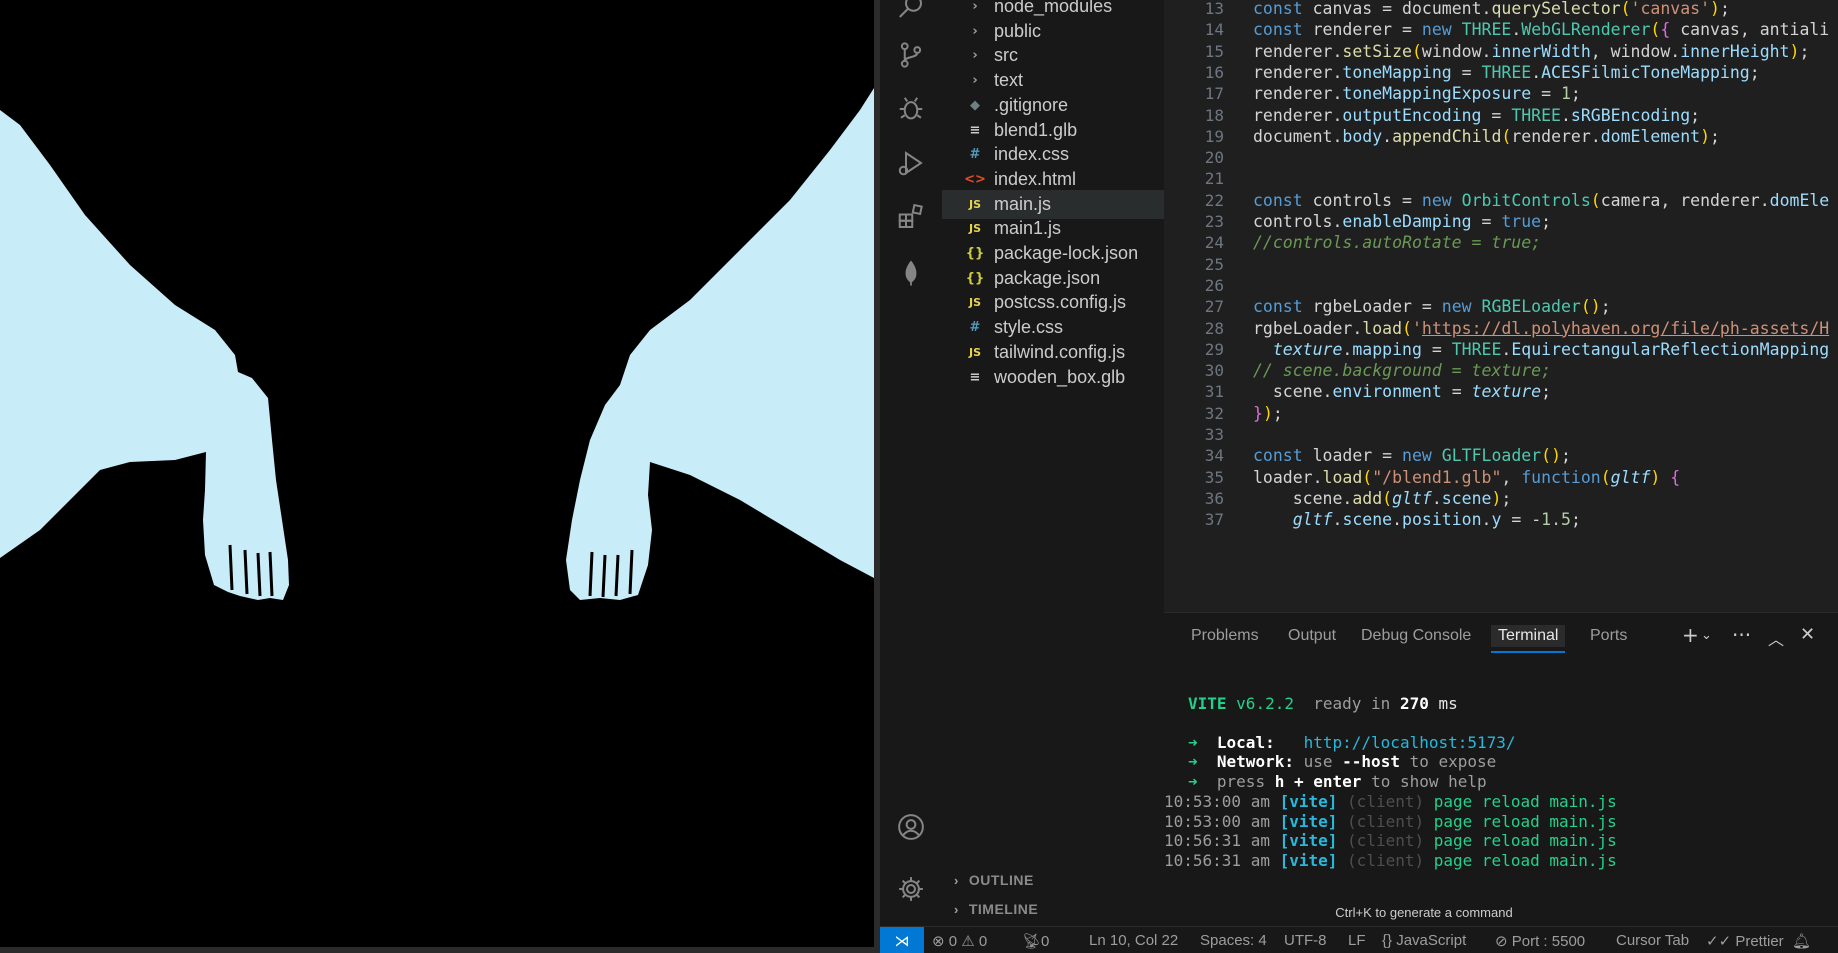 This screenshot has width=1838, height=953. What do you see at coordinates (1053, 8) in the screenshot?
I see `tree-item-label: node_modules` at bounding box center [1053, 8].